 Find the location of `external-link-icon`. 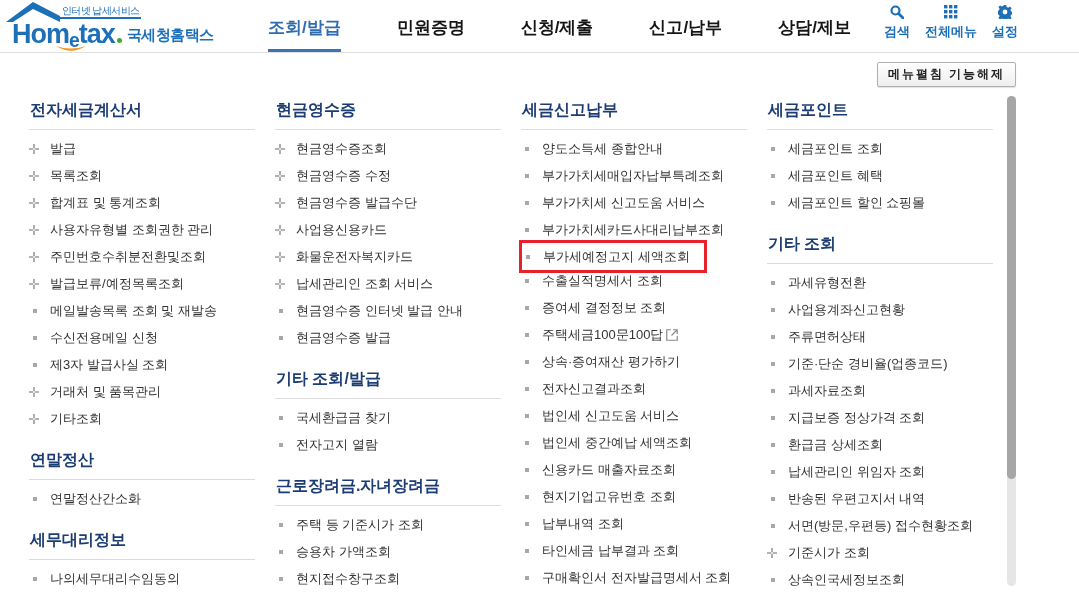

external-link-icon is located at coordinates (672, 334).